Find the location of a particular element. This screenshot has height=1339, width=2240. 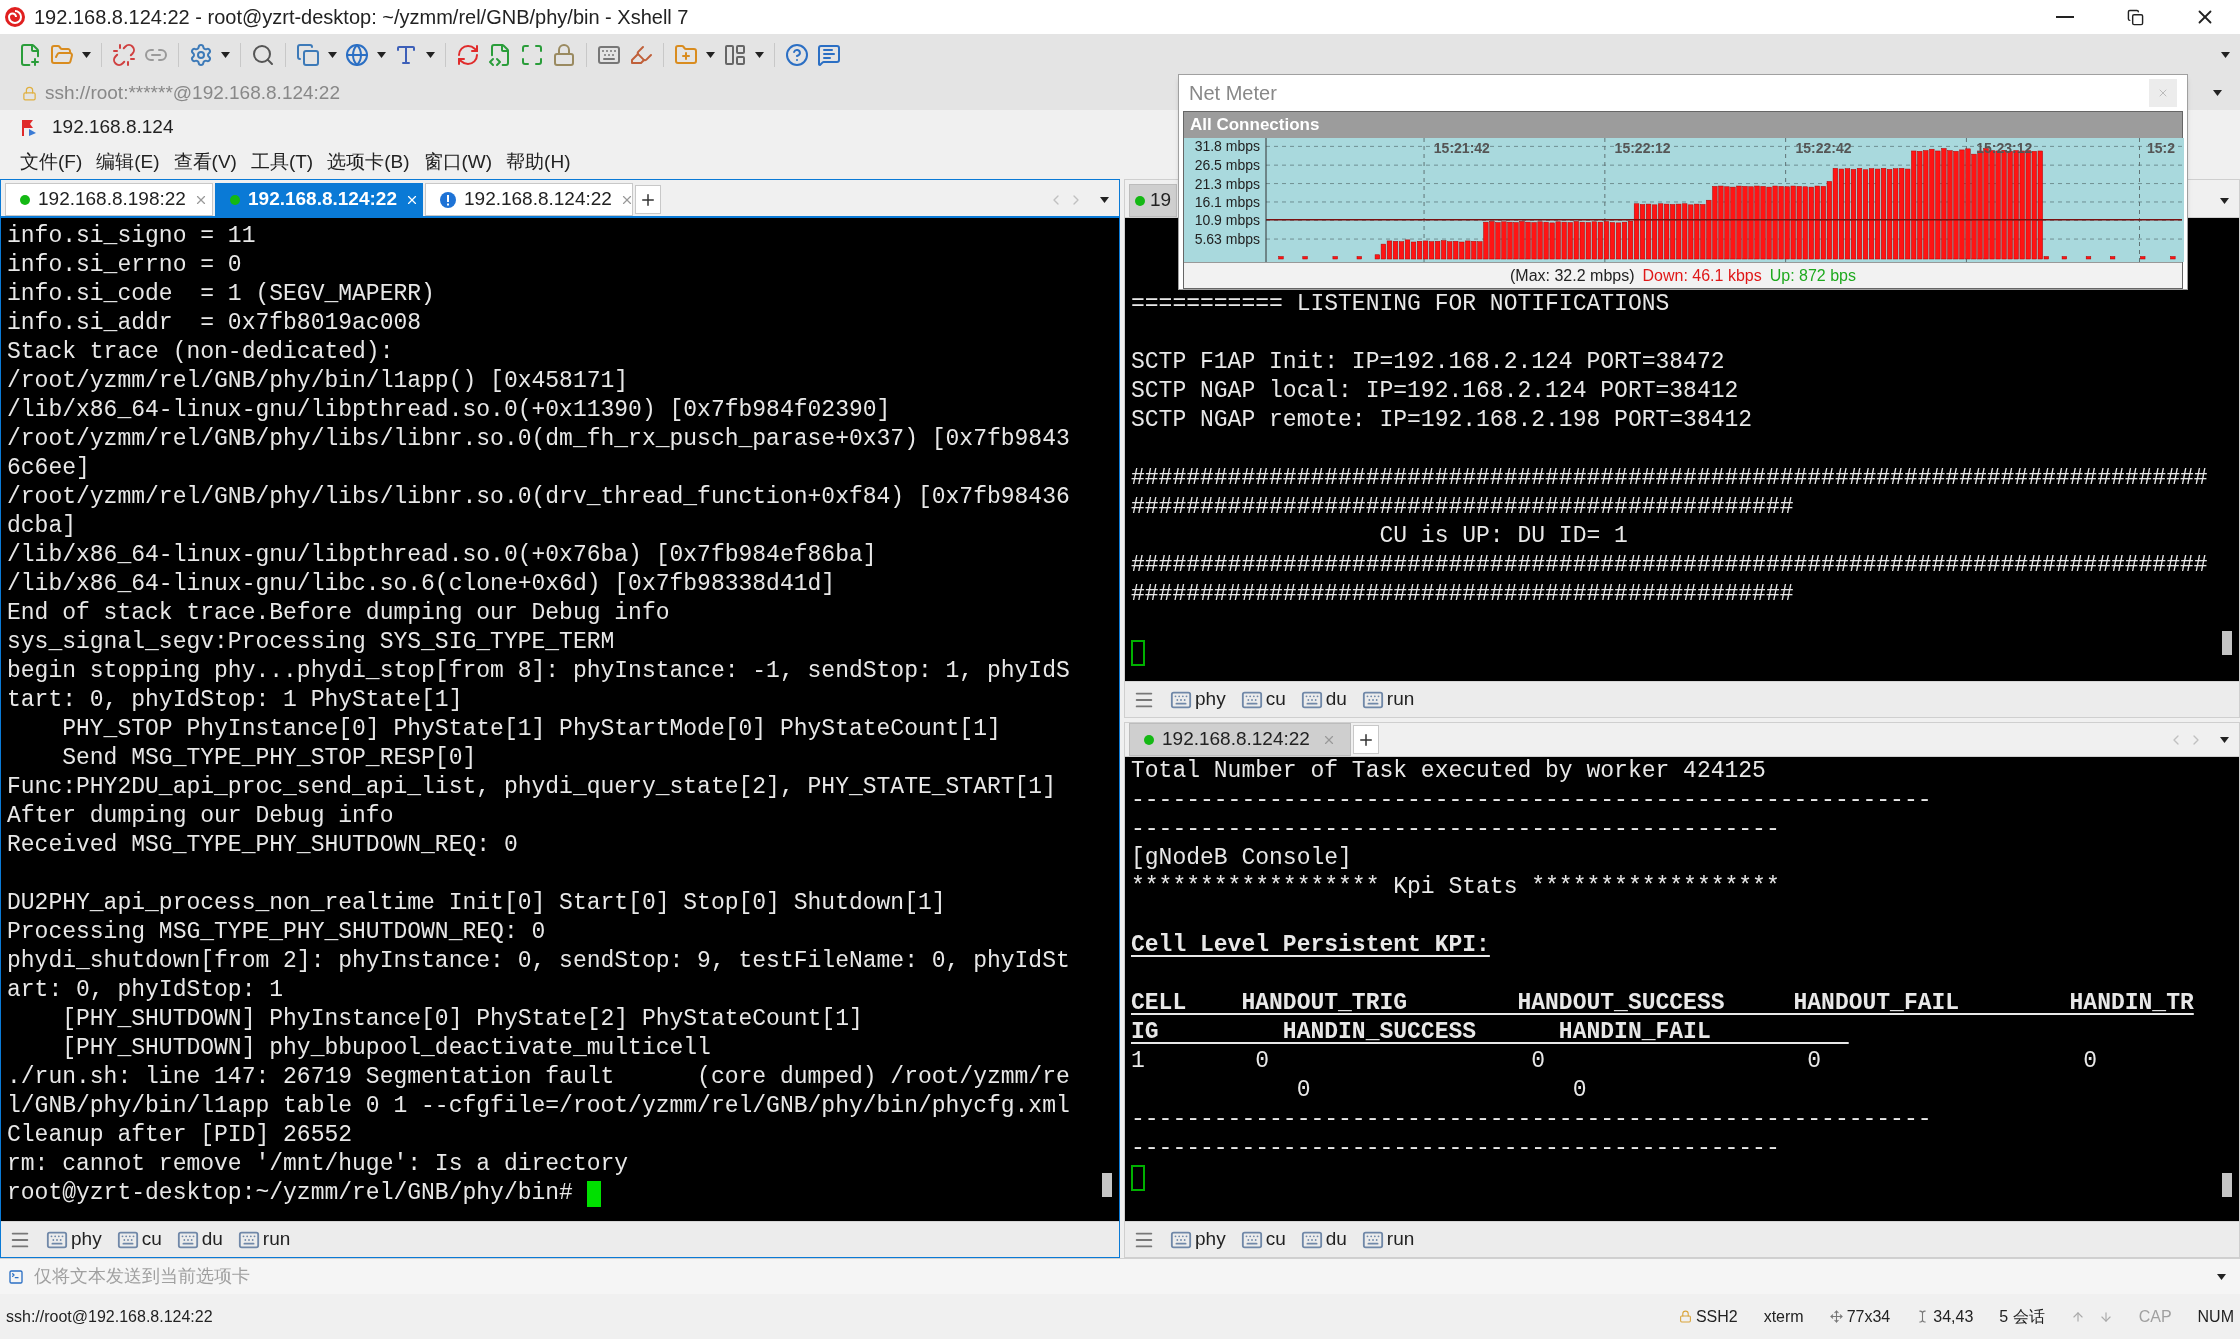

terminal-line: ----------------------------------------------- is located at coordinates (1455, 1148).